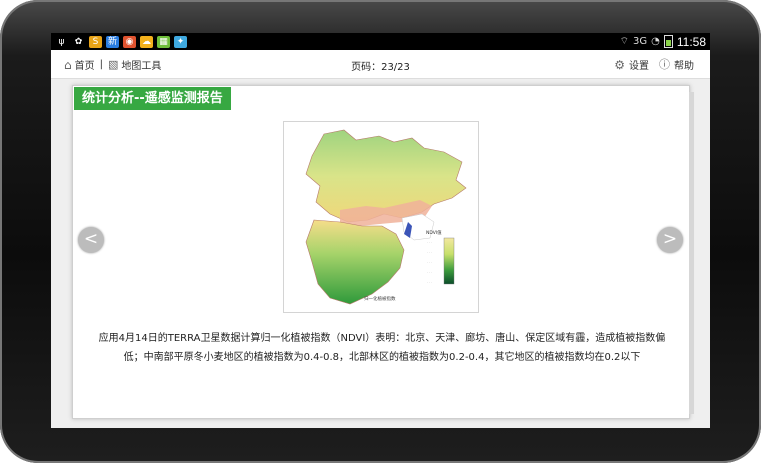 This screenshot has height=463, width=761. I want to click on chrome-app-icon: ◉, so click(129, 41).